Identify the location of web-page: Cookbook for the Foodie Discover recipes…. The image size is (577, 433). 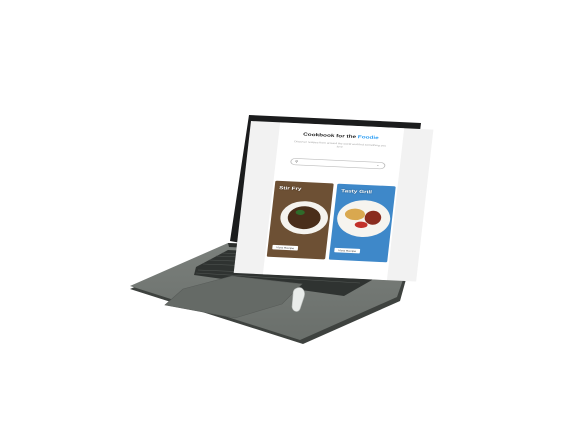
(333, 201).